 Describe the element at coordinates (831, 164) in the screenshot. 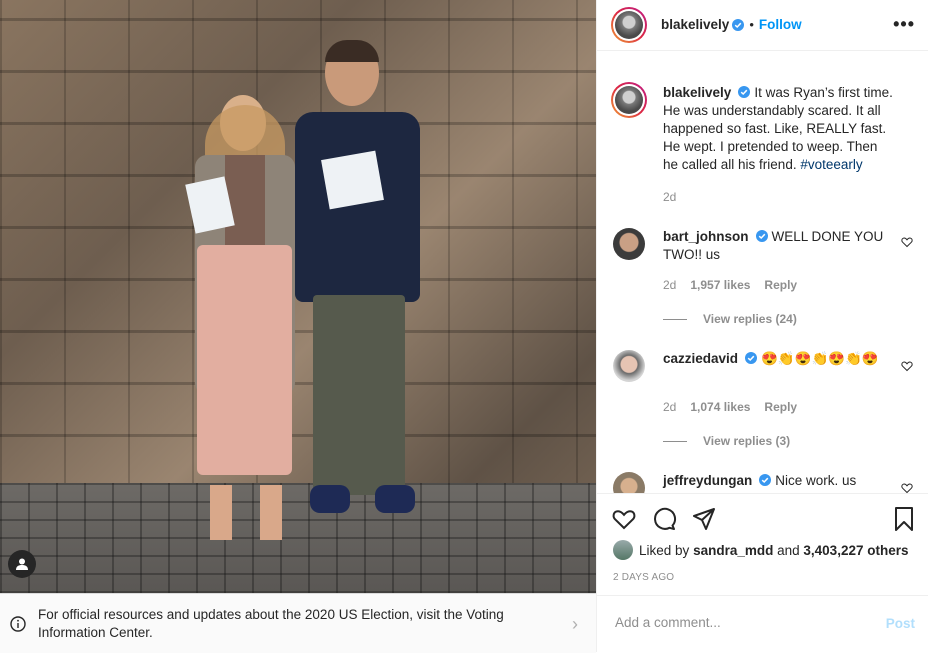

I see `caption-hashtag: #voteearly` at that location.